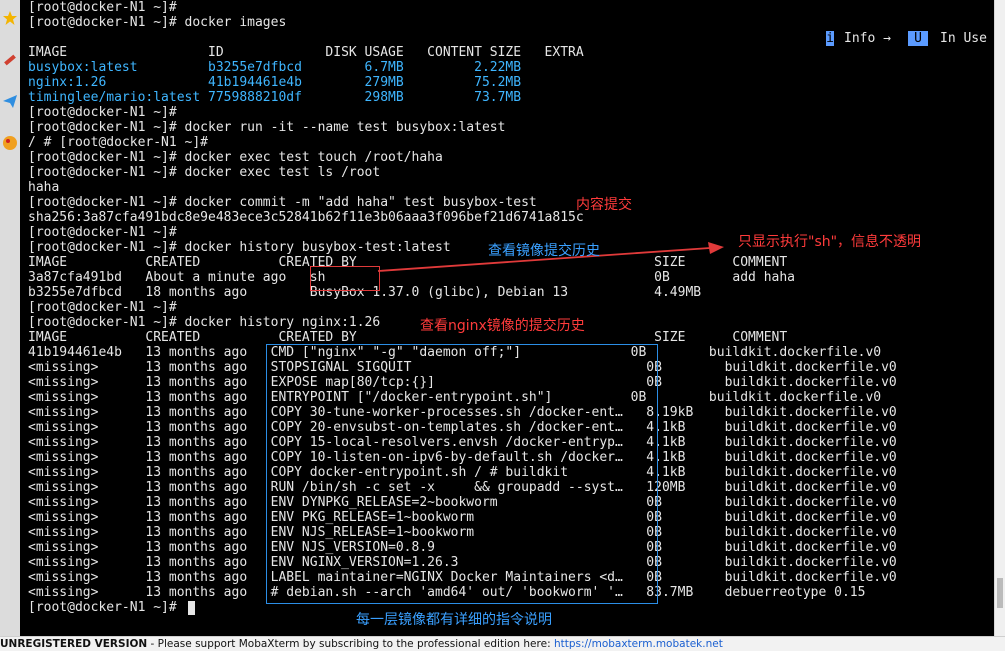 This screenshot has height=651, width=1005. Describe the element at coordinates (999, 318) in the screenshot. I see `vertical-scrollbar` at that location.